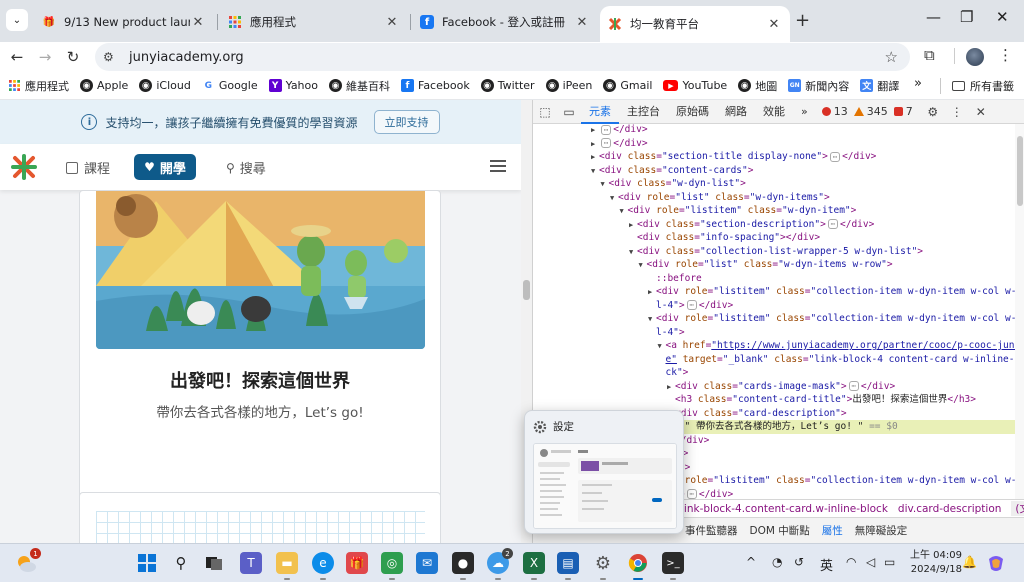 The width and height of the screenshot is (1024, 582). I want to click on subtab-dom-breakpoints: DOM 中斷點, so click(780, 530).